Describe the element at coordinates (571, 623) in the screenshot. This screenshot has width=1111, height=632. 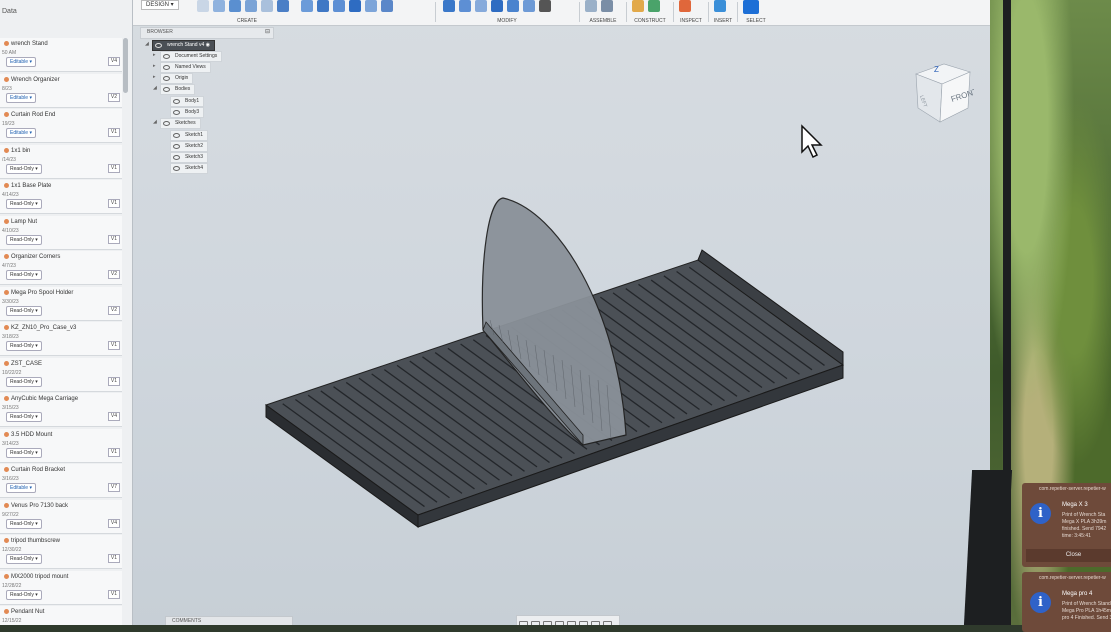
I see `display-settings-icon` at that location.